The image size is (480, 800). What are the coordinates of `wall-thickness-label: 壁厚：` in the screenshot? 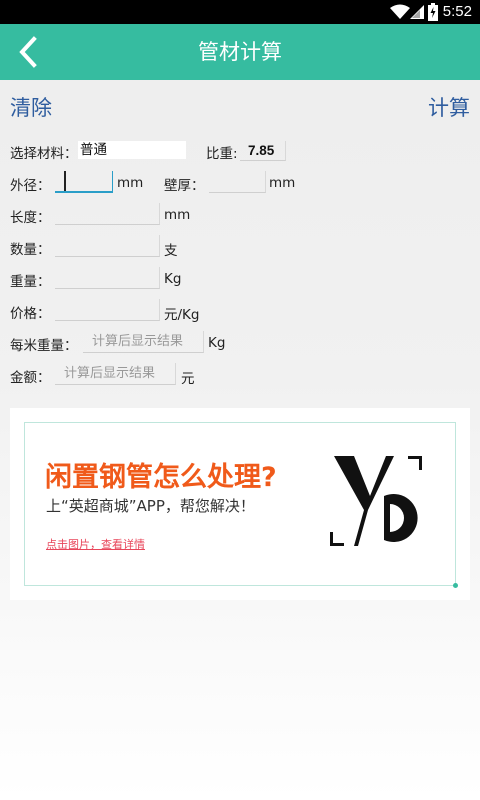 It's located at (184, 186).